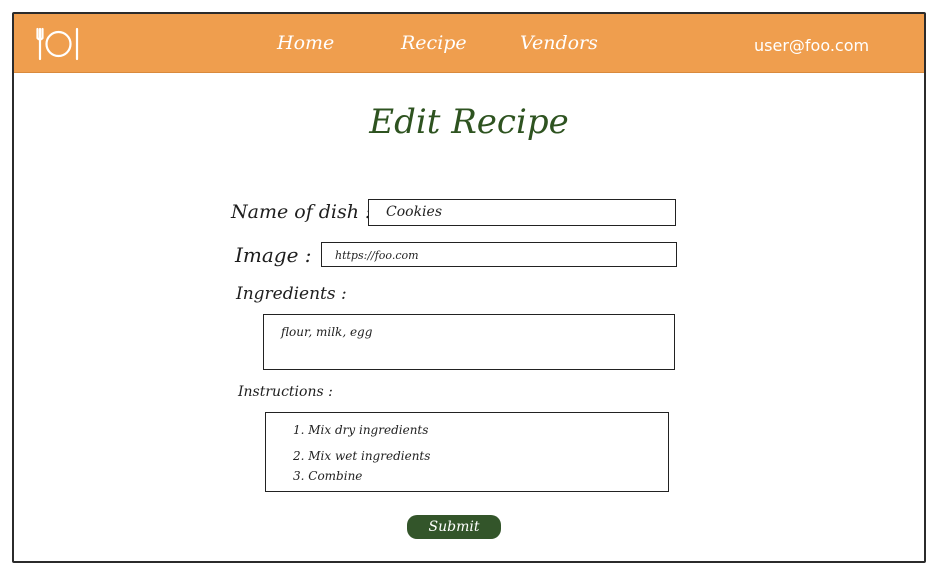 The height and width of the screenshot is (575, 937). I want to click on plate-utensils-icon, so click(59, 44).